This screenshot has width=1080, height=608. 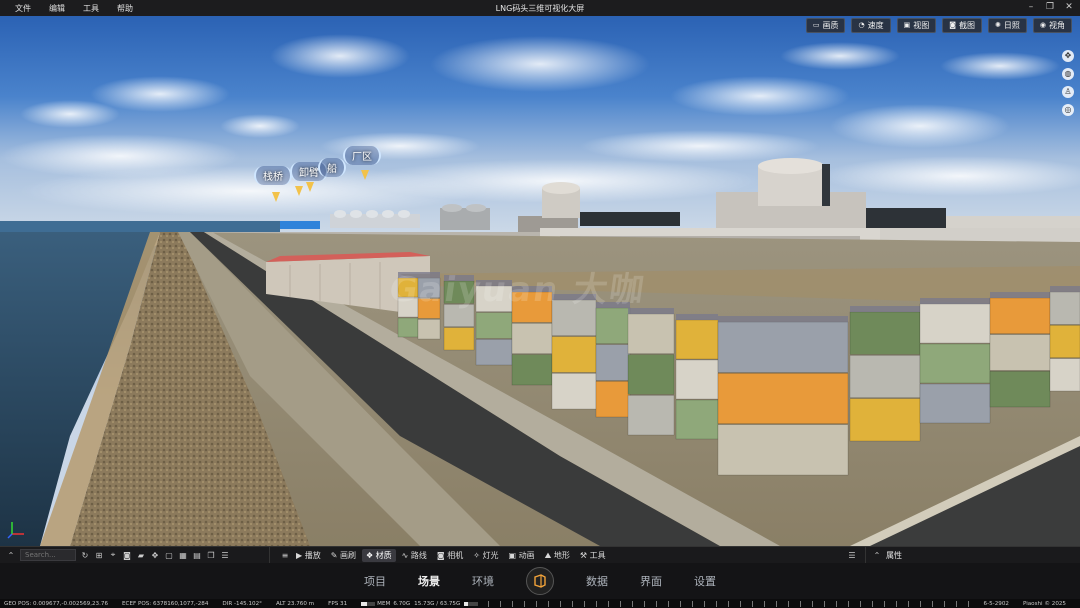 What do you see at coordinates (338, 603) in the screenshot?
I see `fps: FPS 31` at bounding box center [338, 603].